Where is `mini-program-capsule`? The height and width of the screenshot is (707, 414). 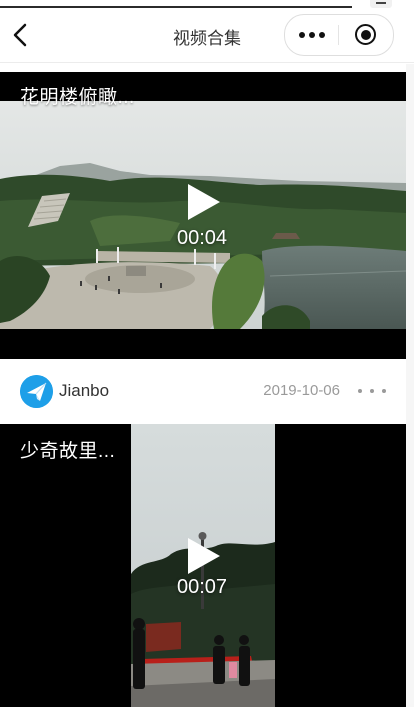
mini-program-capsule is located at coordinates (339, 35).